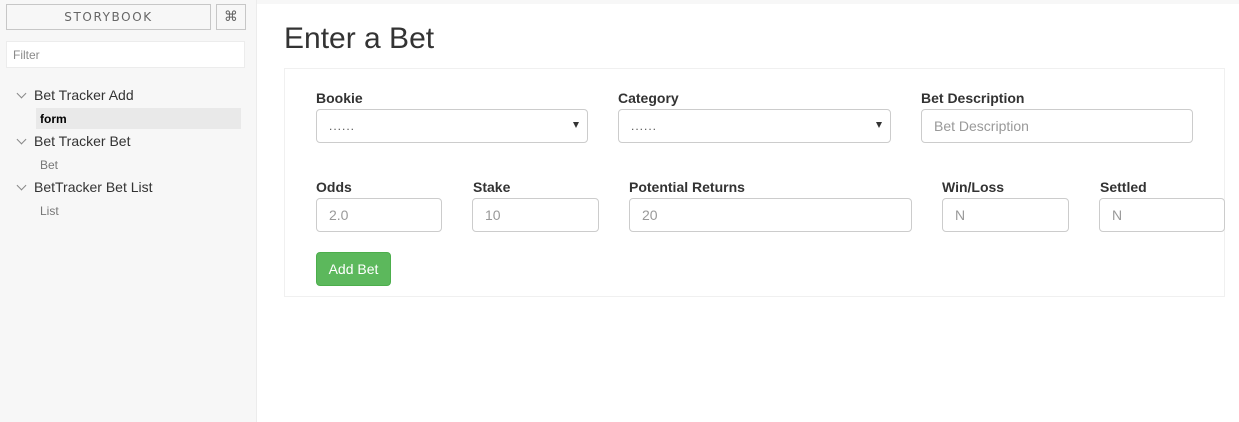 The width and height of the screenshot is (1239, 422). What do you see at coordinates (334, 187) in the screenshot?
I see `odds-label: Odds` at bounding box center [334, 187].